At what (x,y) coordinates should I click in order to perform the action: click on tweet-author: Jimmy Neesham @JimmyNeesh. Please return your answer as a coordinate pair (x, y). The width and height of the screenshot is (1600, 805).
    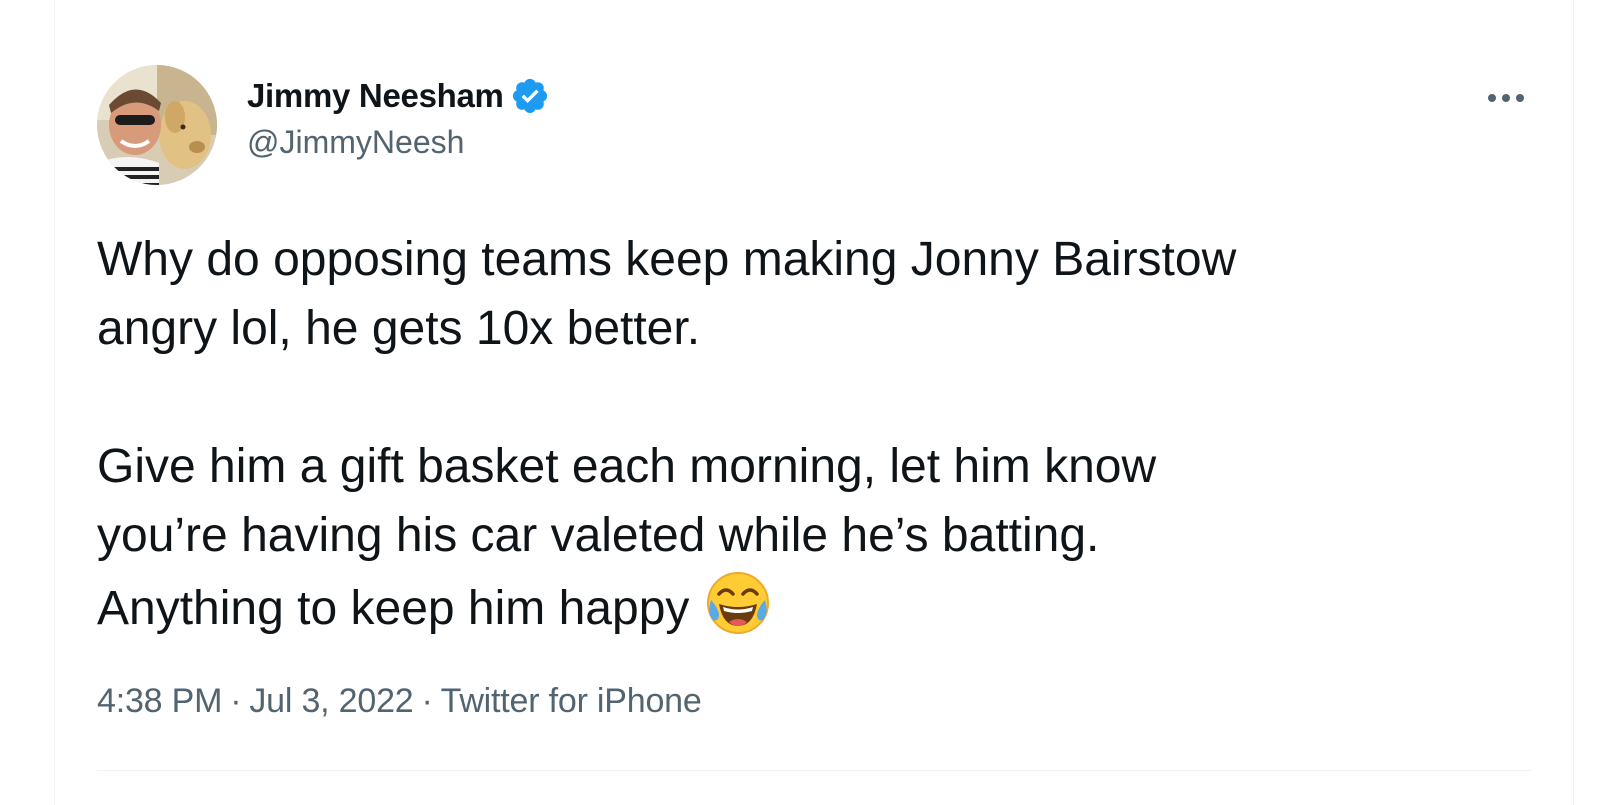
    Looking at the image, I should click on (398, 118).